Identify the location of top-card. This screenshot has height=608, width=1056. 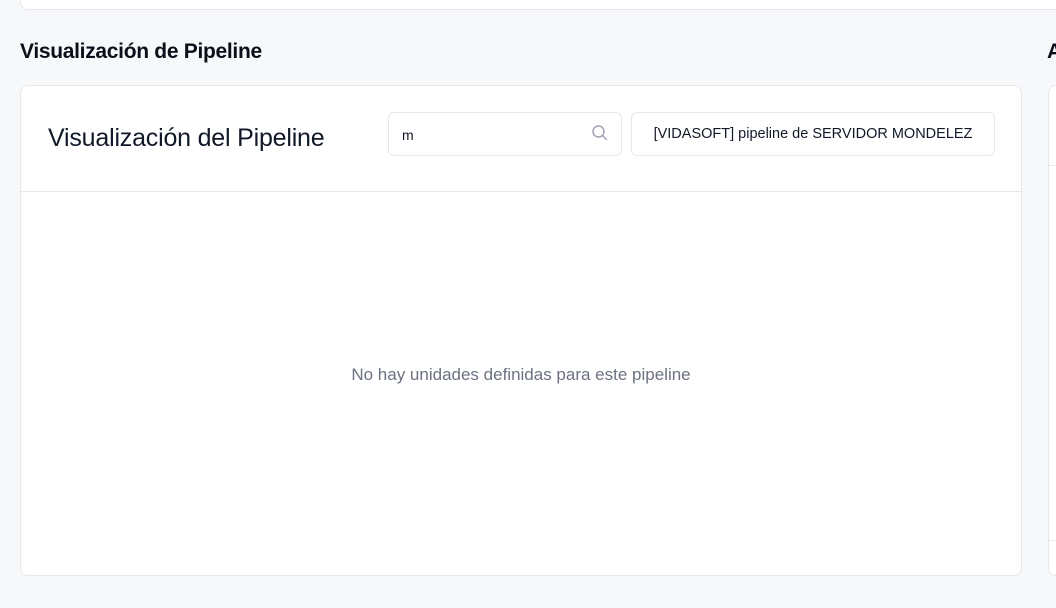
(538, 5).